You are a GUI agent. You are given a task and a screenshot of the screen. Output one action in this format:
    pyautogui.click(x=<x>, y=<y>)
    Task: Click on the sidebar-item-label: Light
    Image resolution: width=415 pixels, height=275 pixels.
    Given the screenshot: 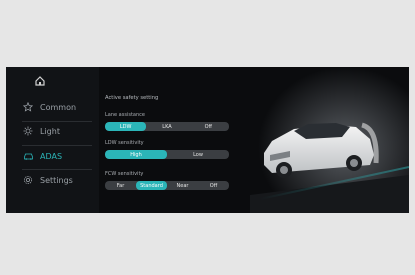 What is the action you would take?
    pyautogui.click(x=50, y=131)
    